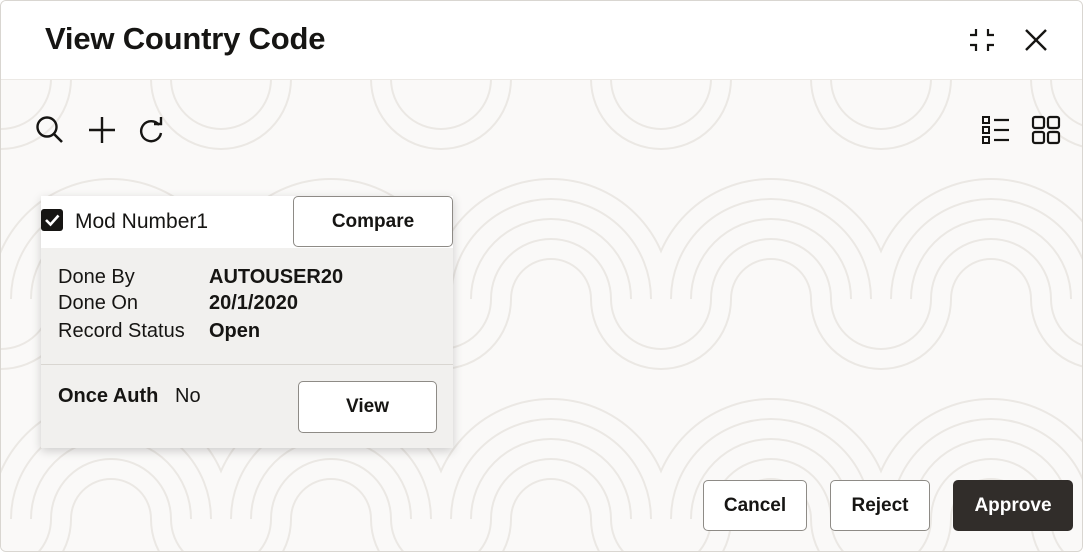 Image resolution: width=1083 pixels, height=552 pixels. I want to click on refresh-icon, so click(152, 130).